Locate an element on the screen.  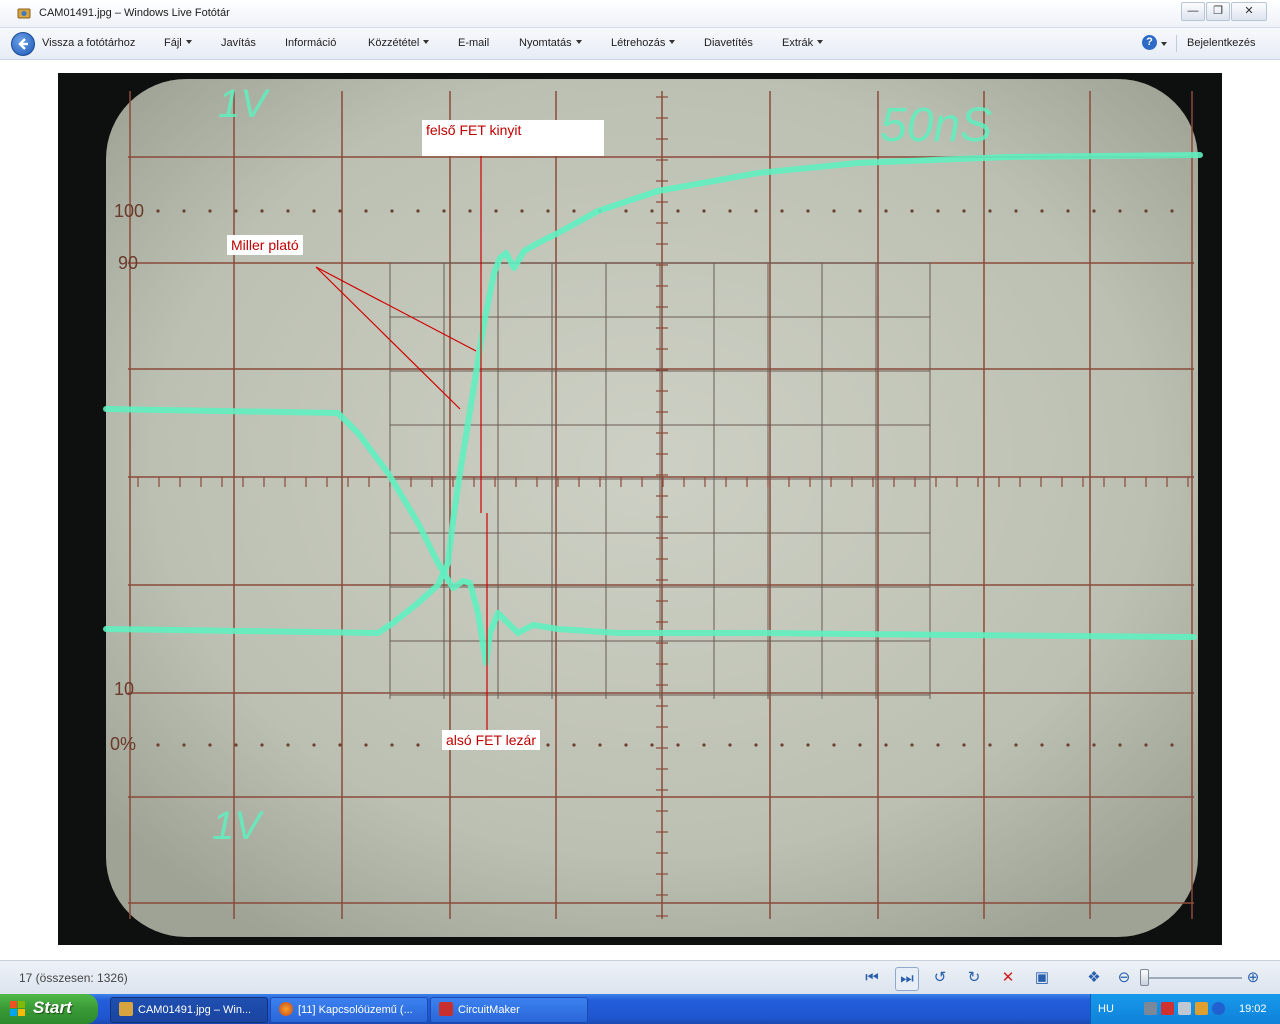
zoom-slider-thumb is located at coordinates (1144, 977).